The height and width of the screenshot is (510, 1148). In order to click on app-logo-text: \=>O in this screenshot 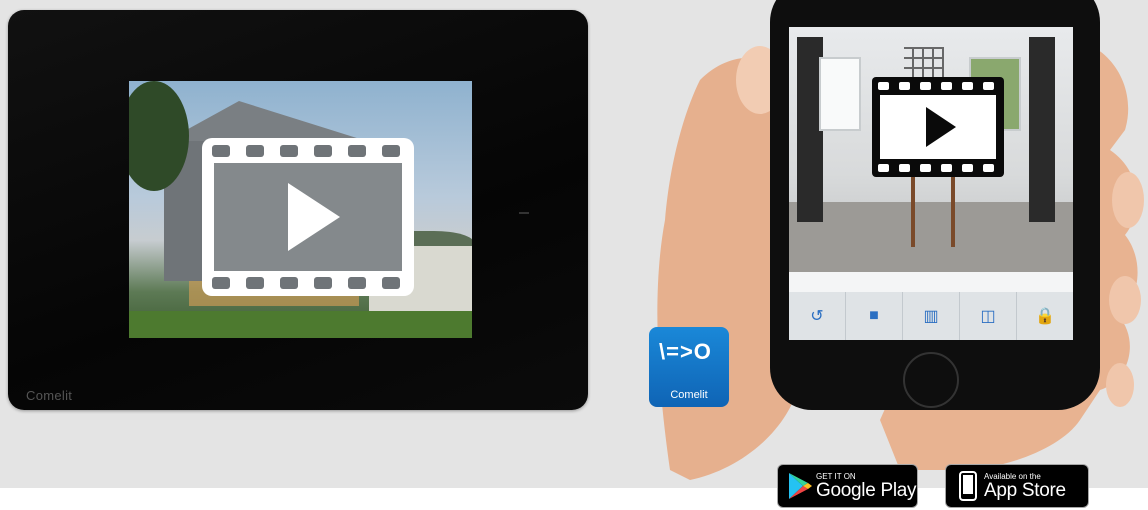, I will do `click(685, 351)`.